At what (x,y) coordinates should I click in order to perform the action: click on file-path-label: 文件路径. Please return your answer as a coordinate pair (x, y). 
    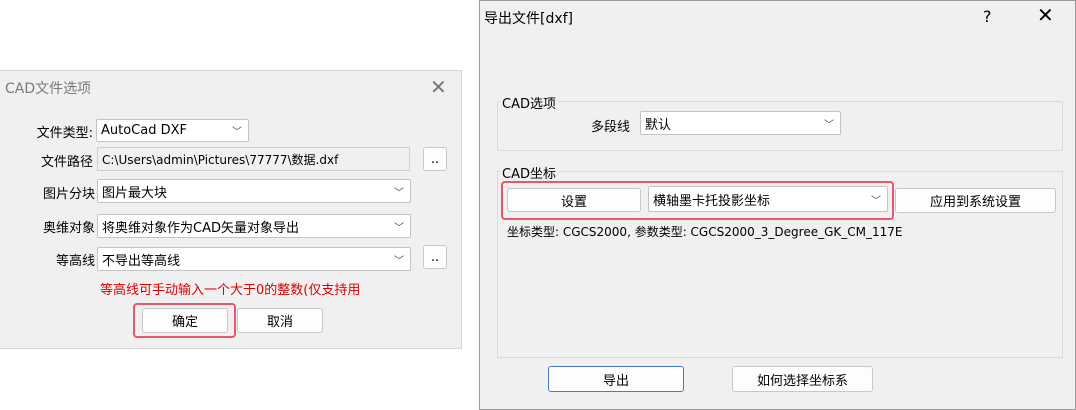
    Looking at the image, I should click on (66, 162).